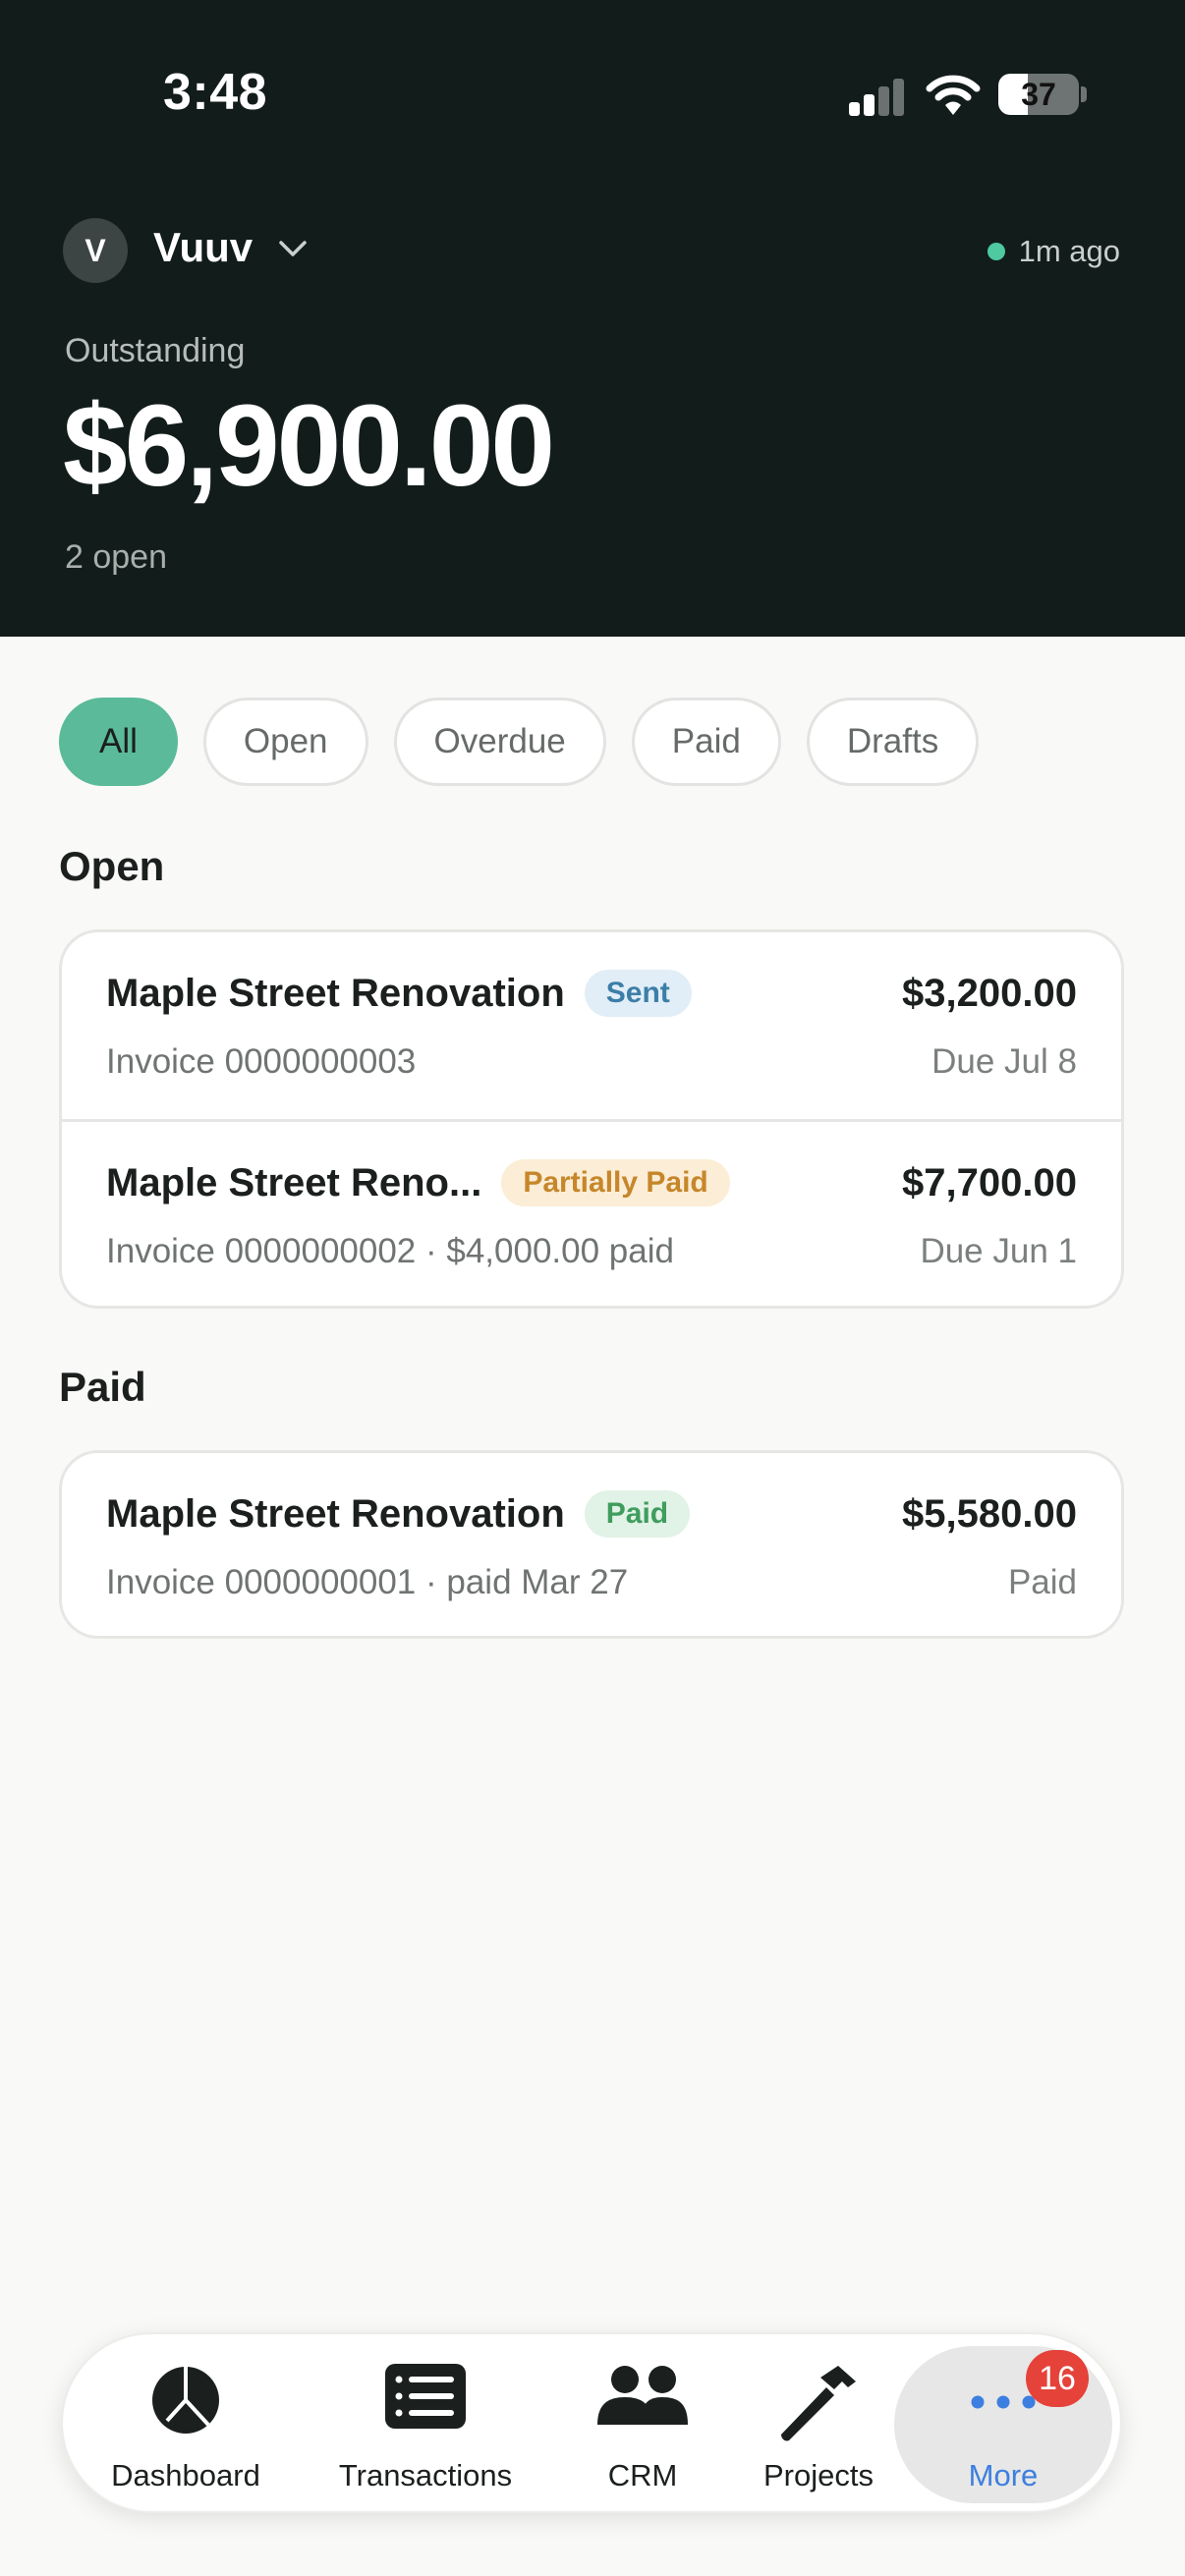 The image size is (1185, 2576). I want to click on invoice-subtitle: Invoice 0000000003, so click(261, 1061).